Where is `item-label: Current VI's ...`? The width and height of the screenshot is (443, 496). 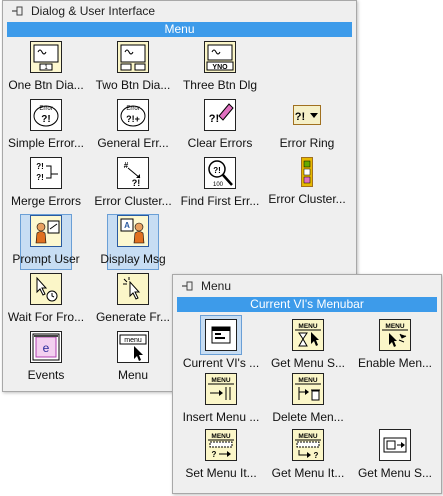
item-label: Current VI's ... is located at coordinates (221, 363).